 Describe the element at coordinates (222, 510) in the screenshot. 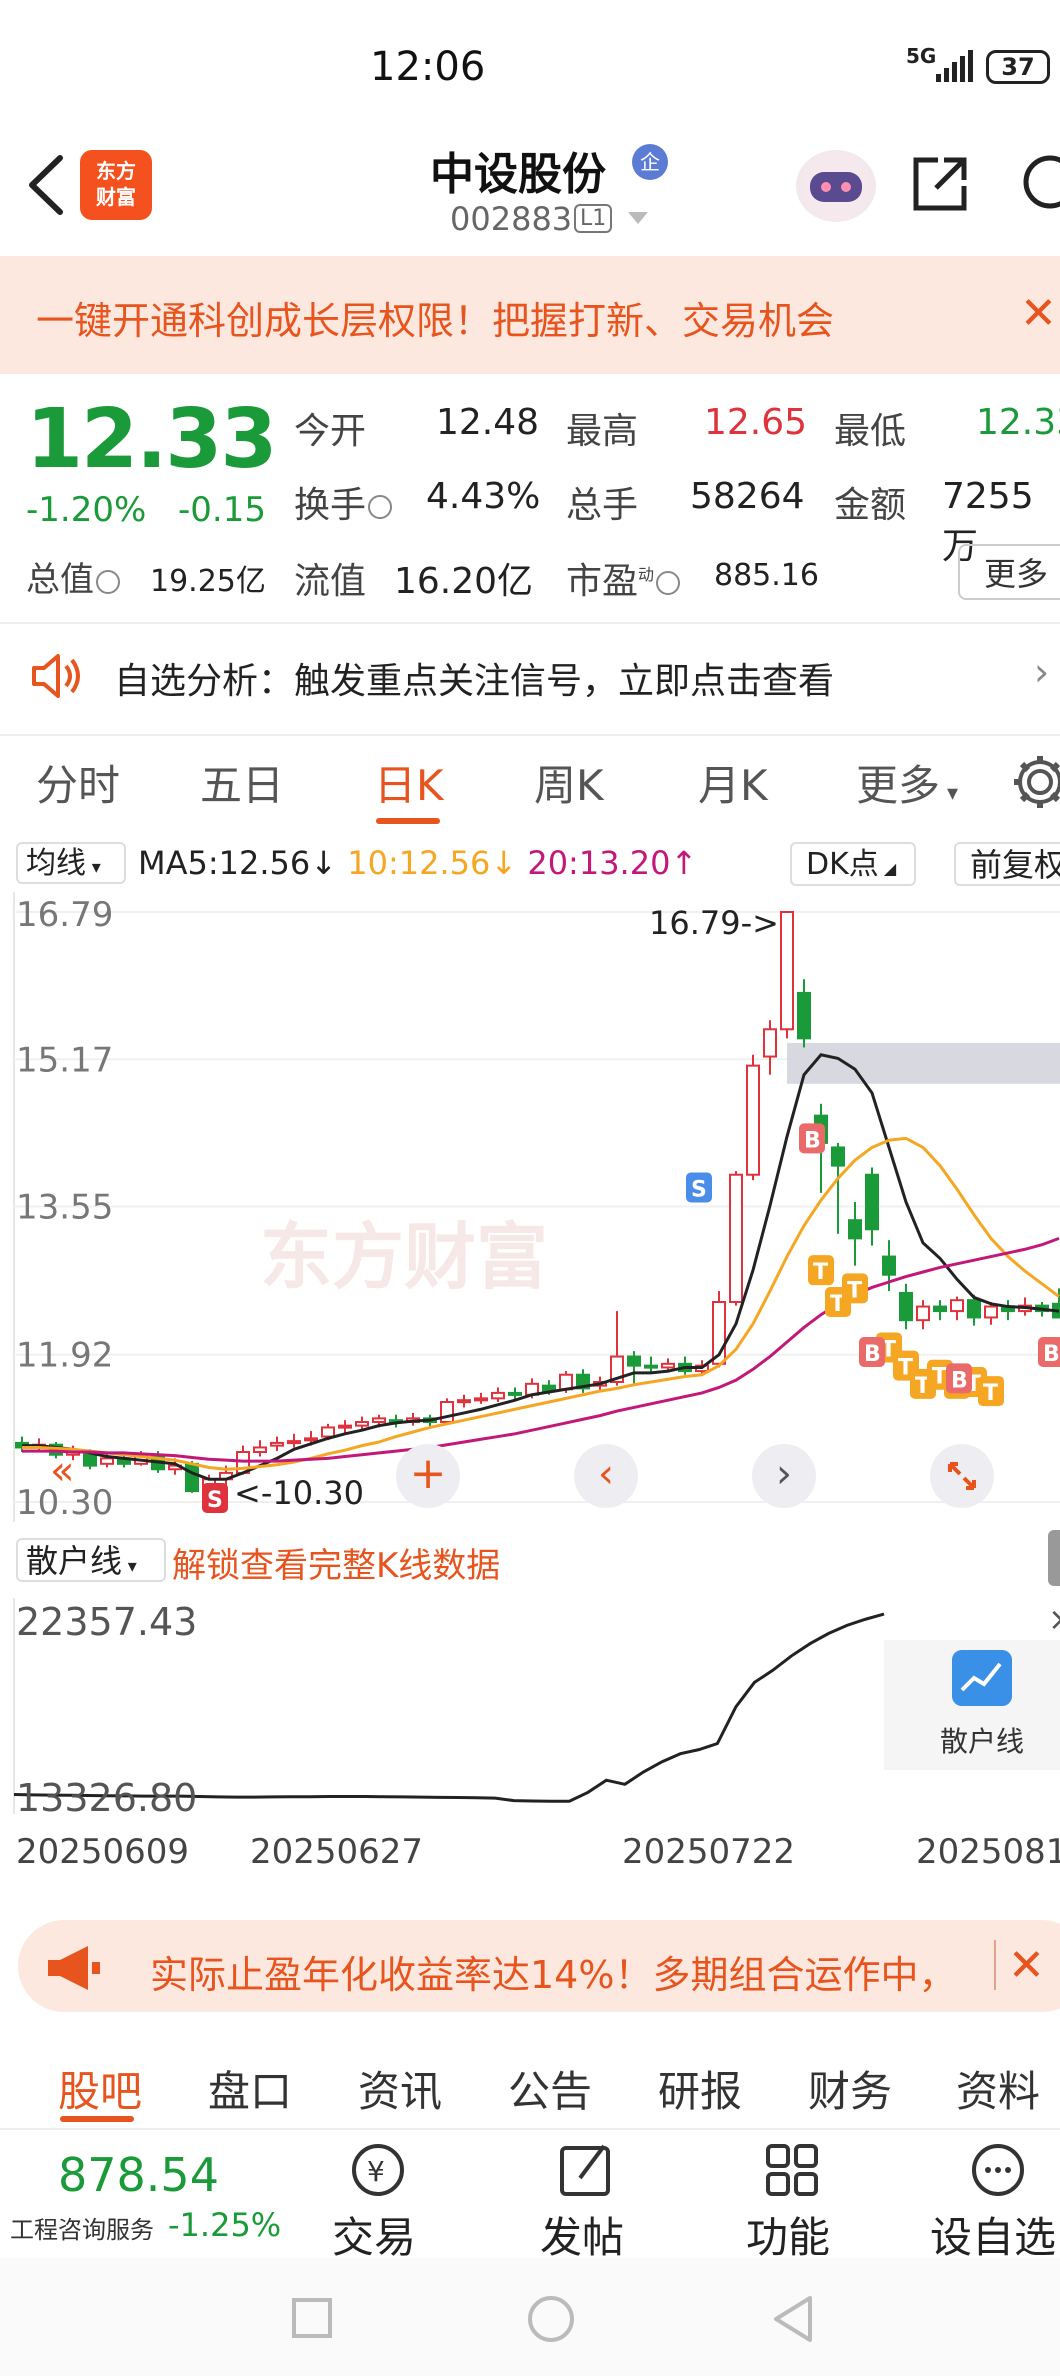

I see `change-amount: -0.15` at that location.